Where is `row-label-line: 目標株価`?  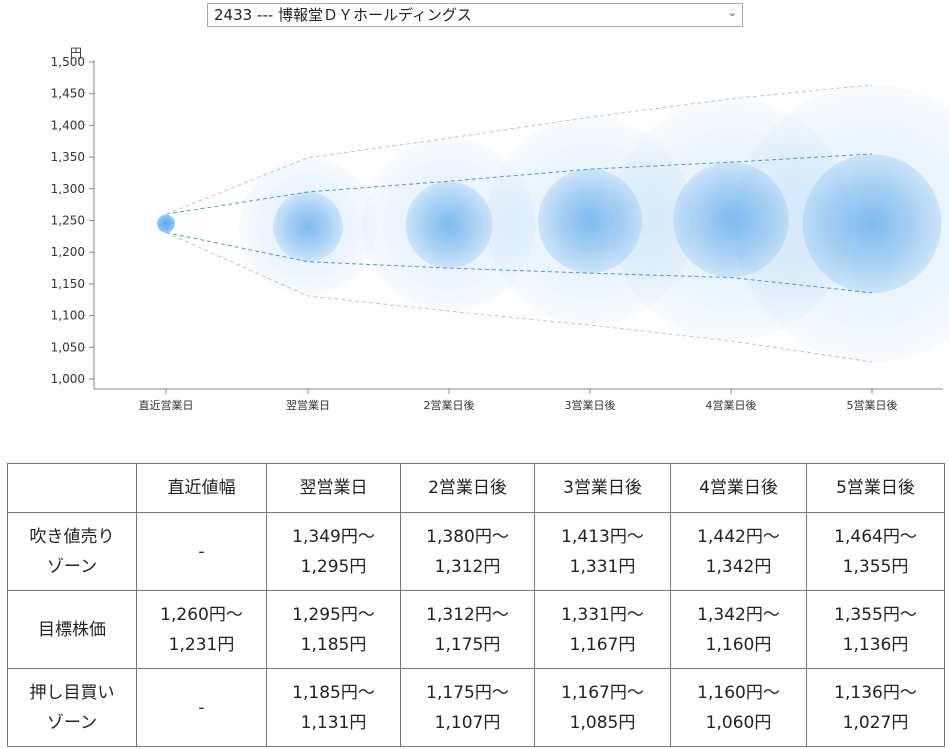 row-label-line: 目標株価 is located at coordinates (72, 629).